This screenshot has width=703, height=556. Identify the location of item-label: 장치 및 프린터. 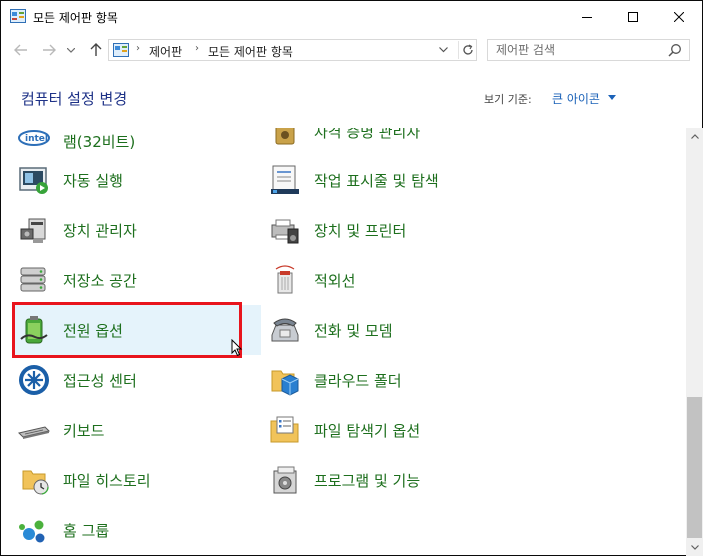
(360, 230).